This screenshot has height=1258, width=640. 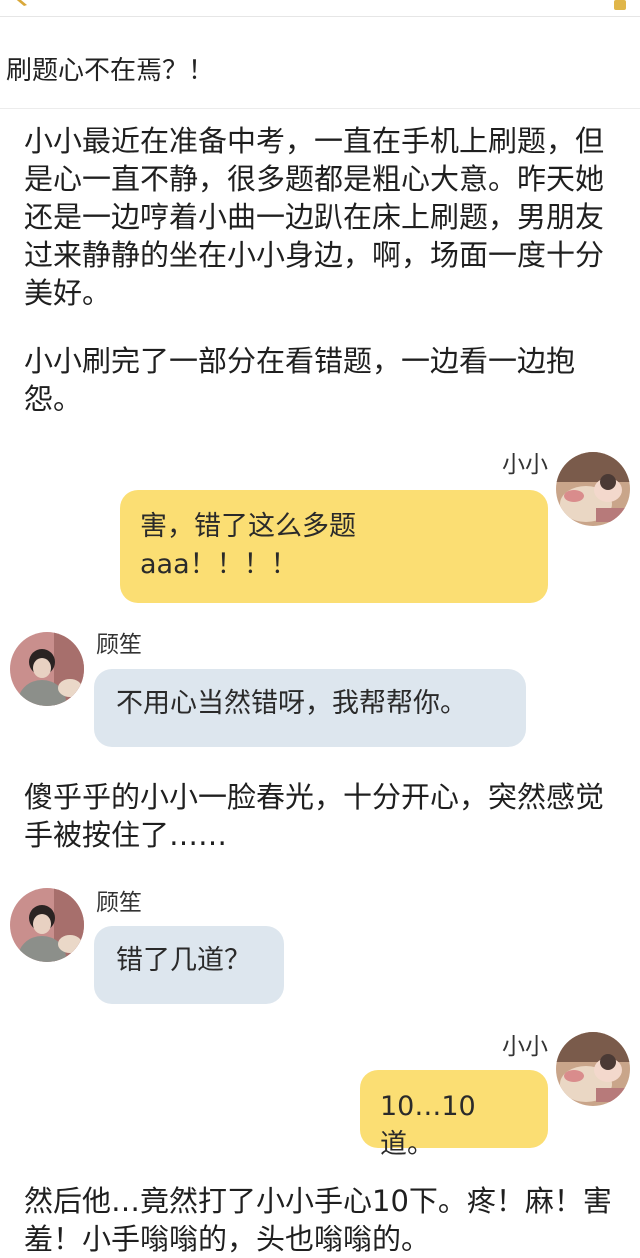 I want to click on message-bubble-gusheng-2: 错了几道？, so click(x=189, y=965).